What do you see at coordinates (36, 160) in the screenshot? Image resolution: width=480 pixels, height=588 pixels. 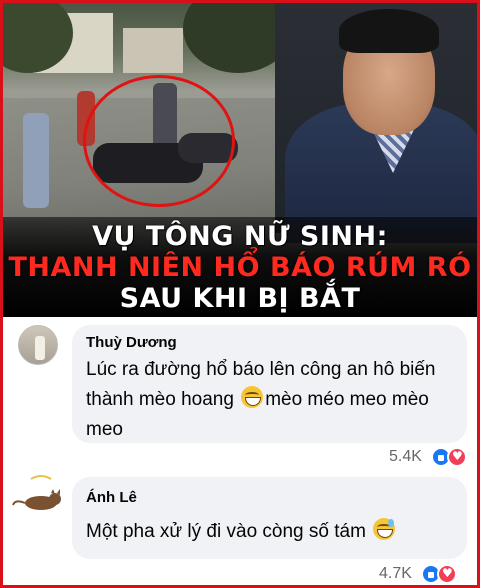 I see `person-bystander` at bounding box center [36, 160].